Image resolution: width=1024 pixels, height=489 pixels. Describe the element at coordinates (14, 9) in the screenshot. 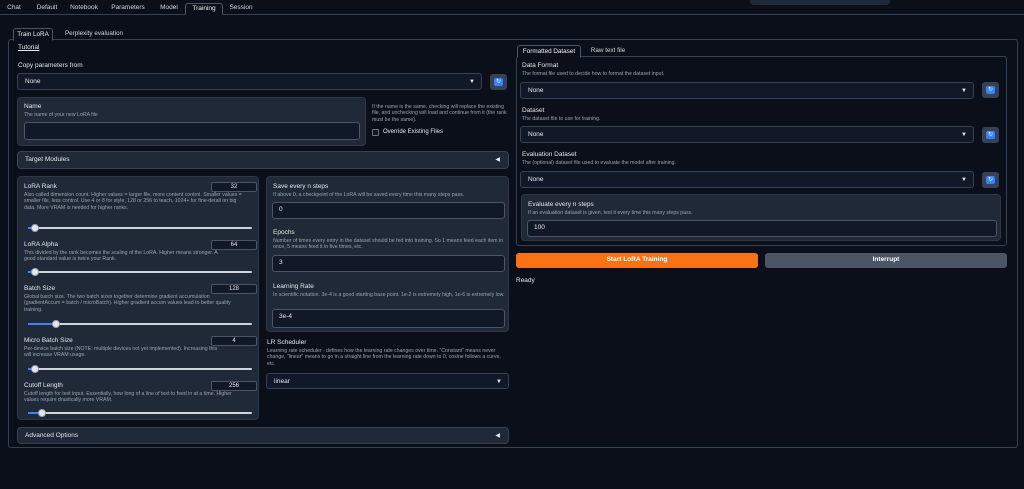

I see `tab-chat: Chat` at that location.